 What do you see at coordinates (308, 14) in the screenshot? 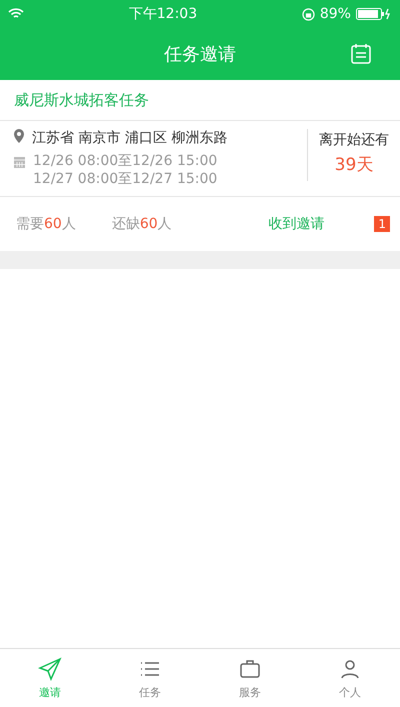
I see `rotation-lock-icon` at bounding box center [308, 14].